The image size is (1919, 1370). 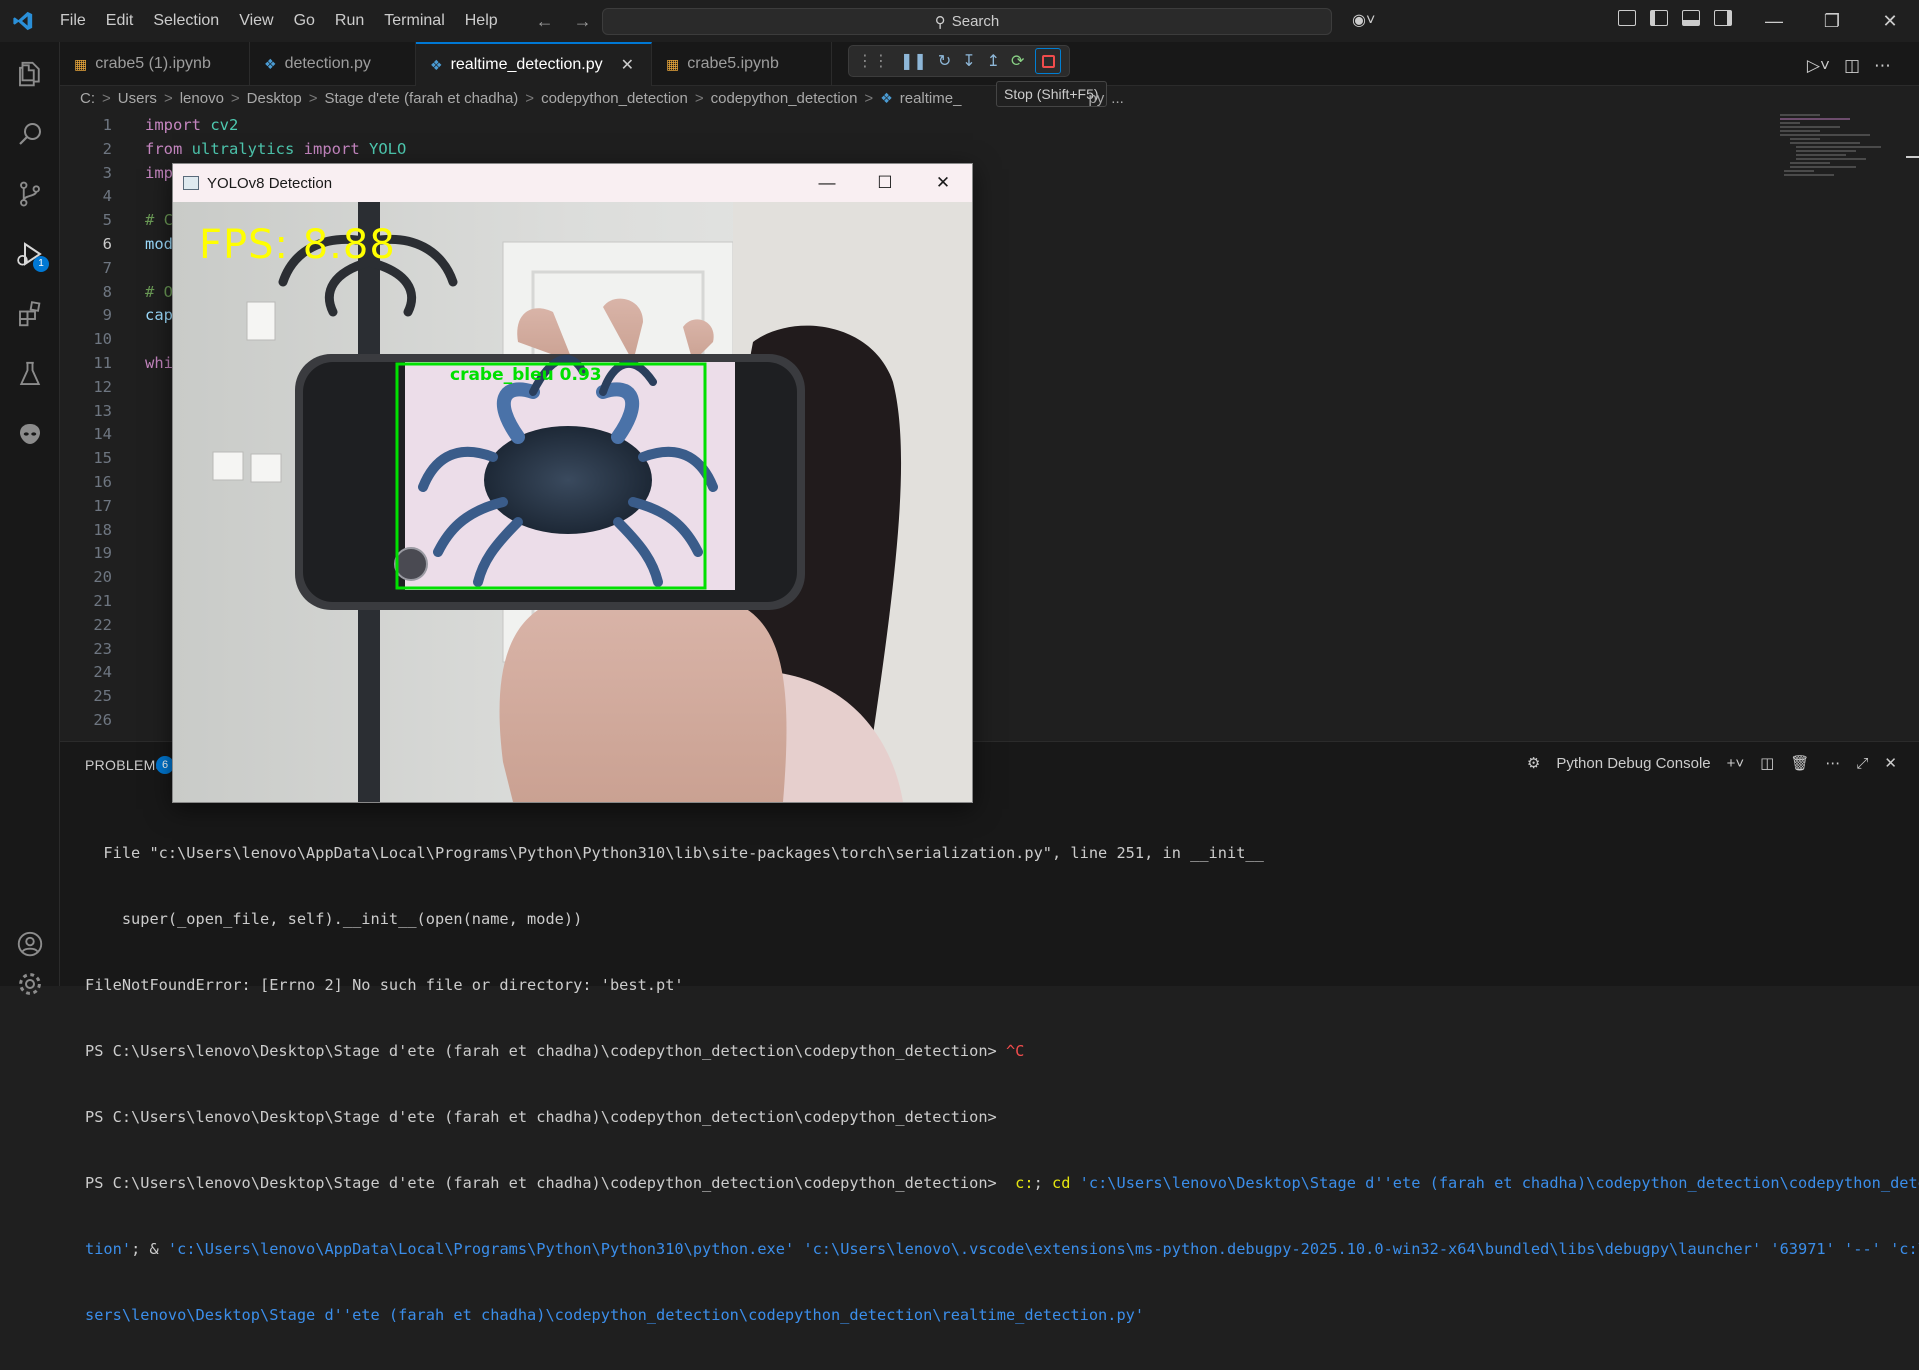 I want to click on menu-run: Run, so click(x=349, y=21).